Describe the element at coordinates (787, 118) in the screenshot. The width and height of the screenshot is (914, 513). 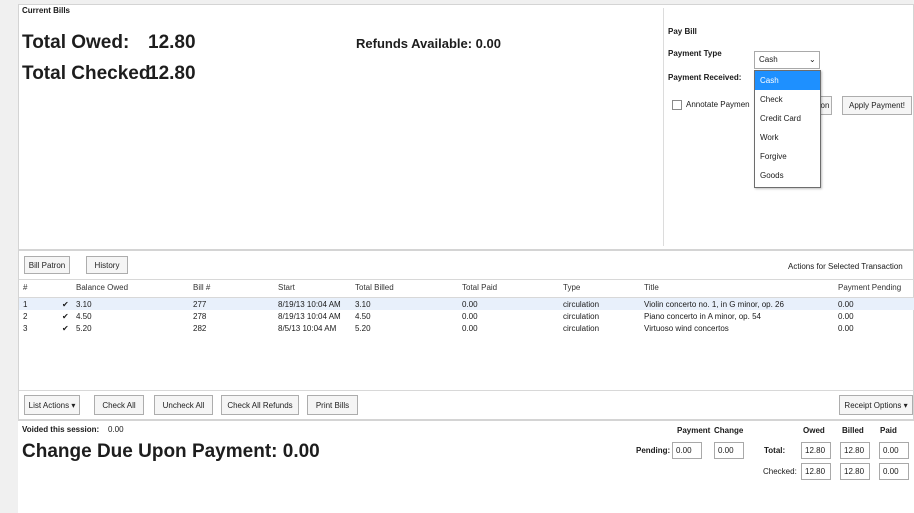
I see `option-credit-card: Credit Card` at that location.